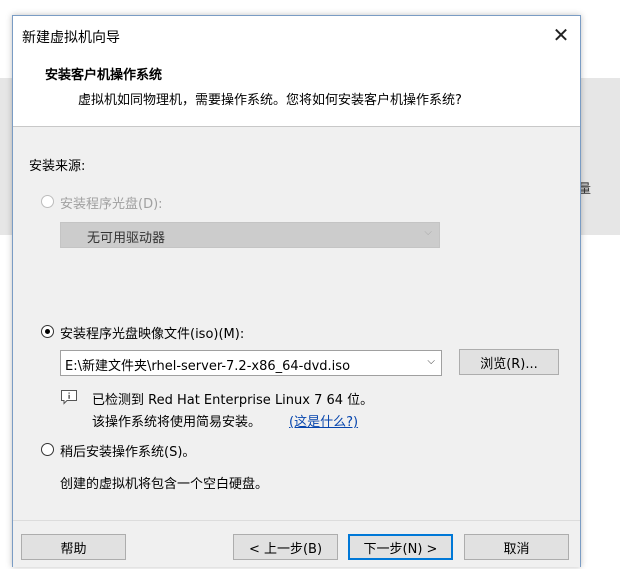 This screenshot has height=569, width=620. Describe the element at coordinates (400, 547) in the screenshot. I see `next-button: 下一步(N) >` at that location.